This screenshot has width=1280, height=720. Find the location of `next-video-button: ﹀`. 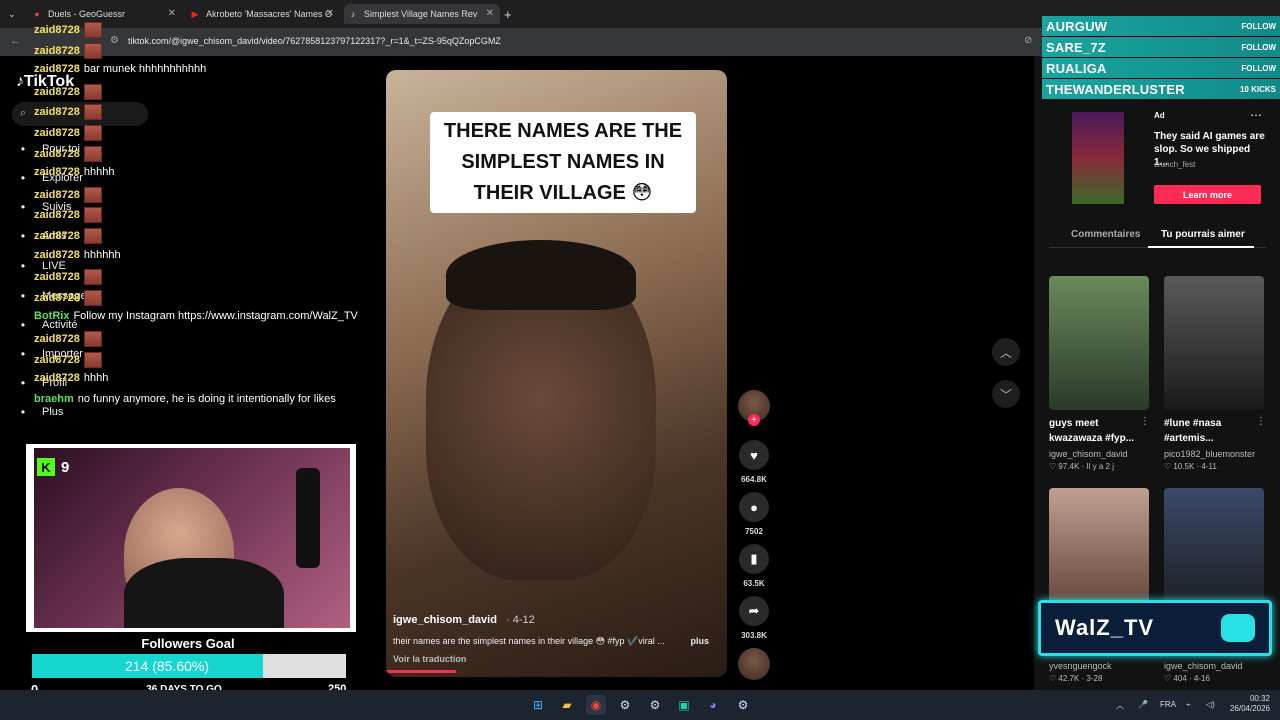

next-video-button: ﹀ is located at coordinates (1006, 394).